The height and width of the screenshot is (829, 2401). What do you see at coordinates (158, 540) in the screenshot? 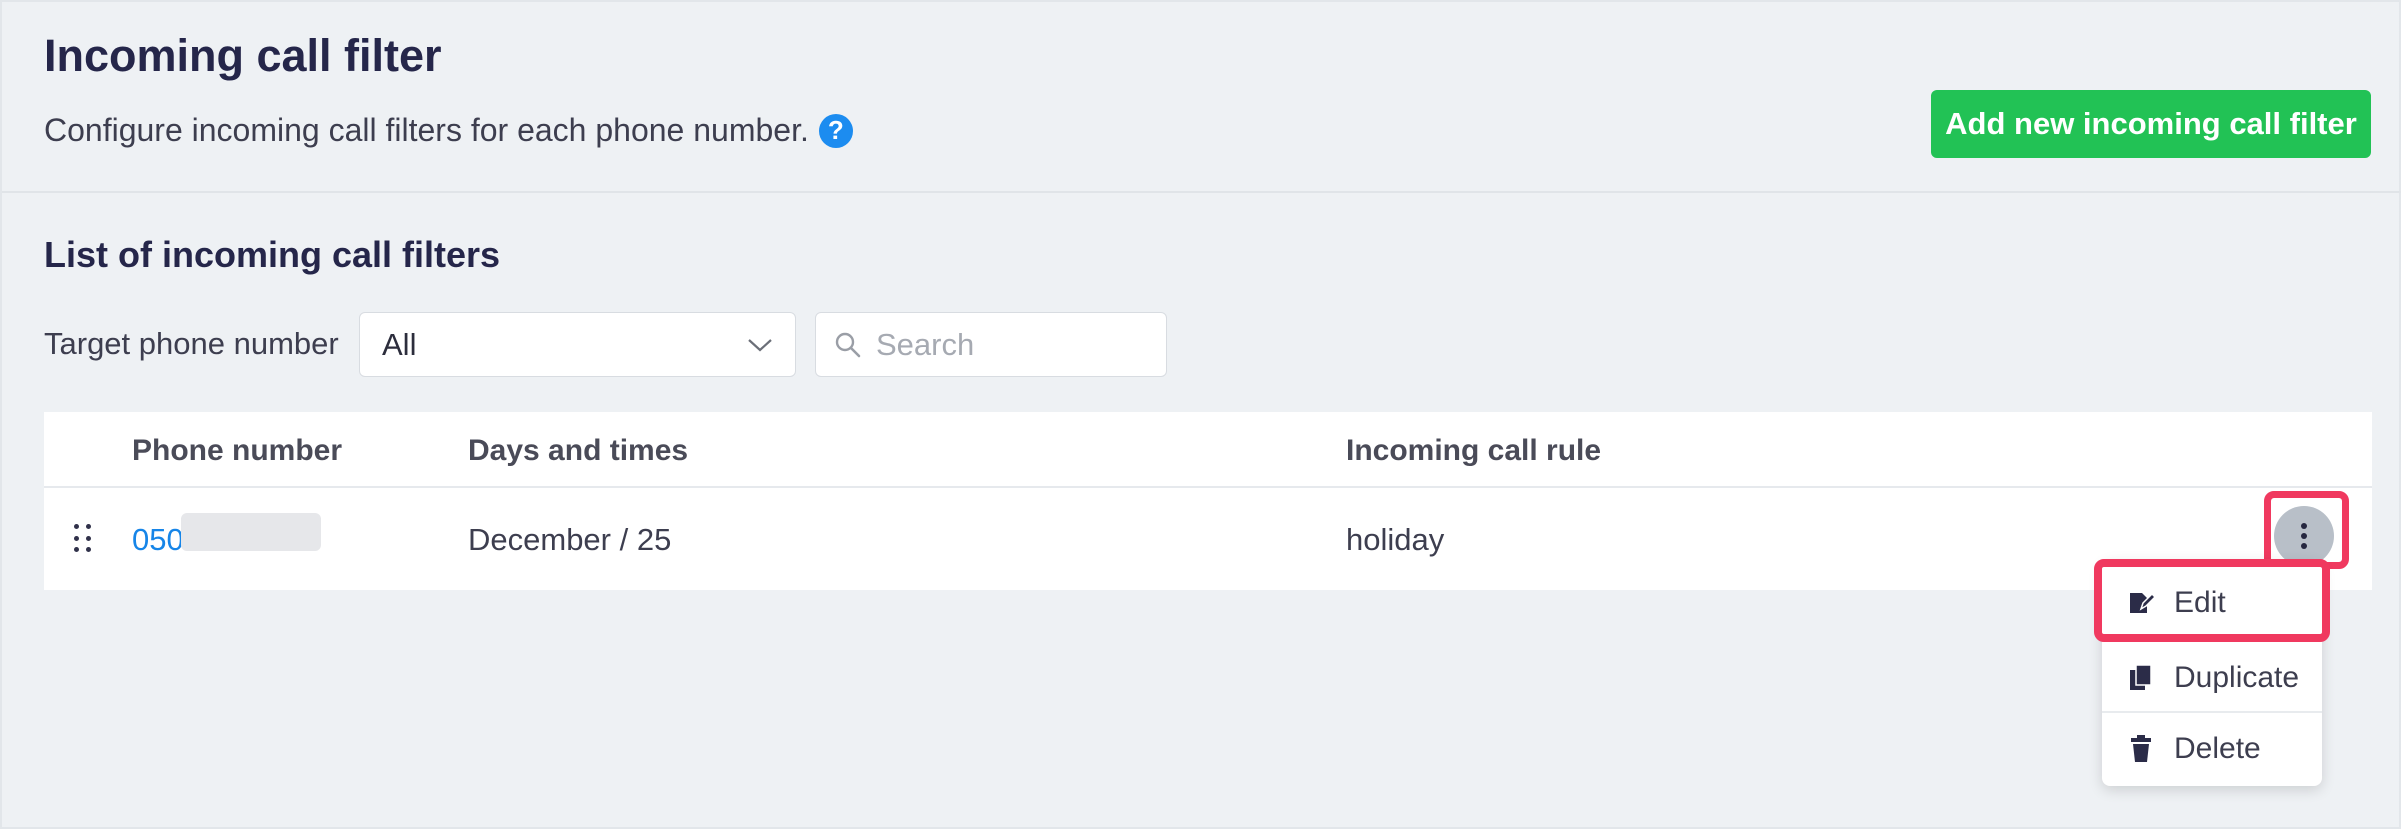
I see `phone-number-link: 050` at bounding box center [158, 540].